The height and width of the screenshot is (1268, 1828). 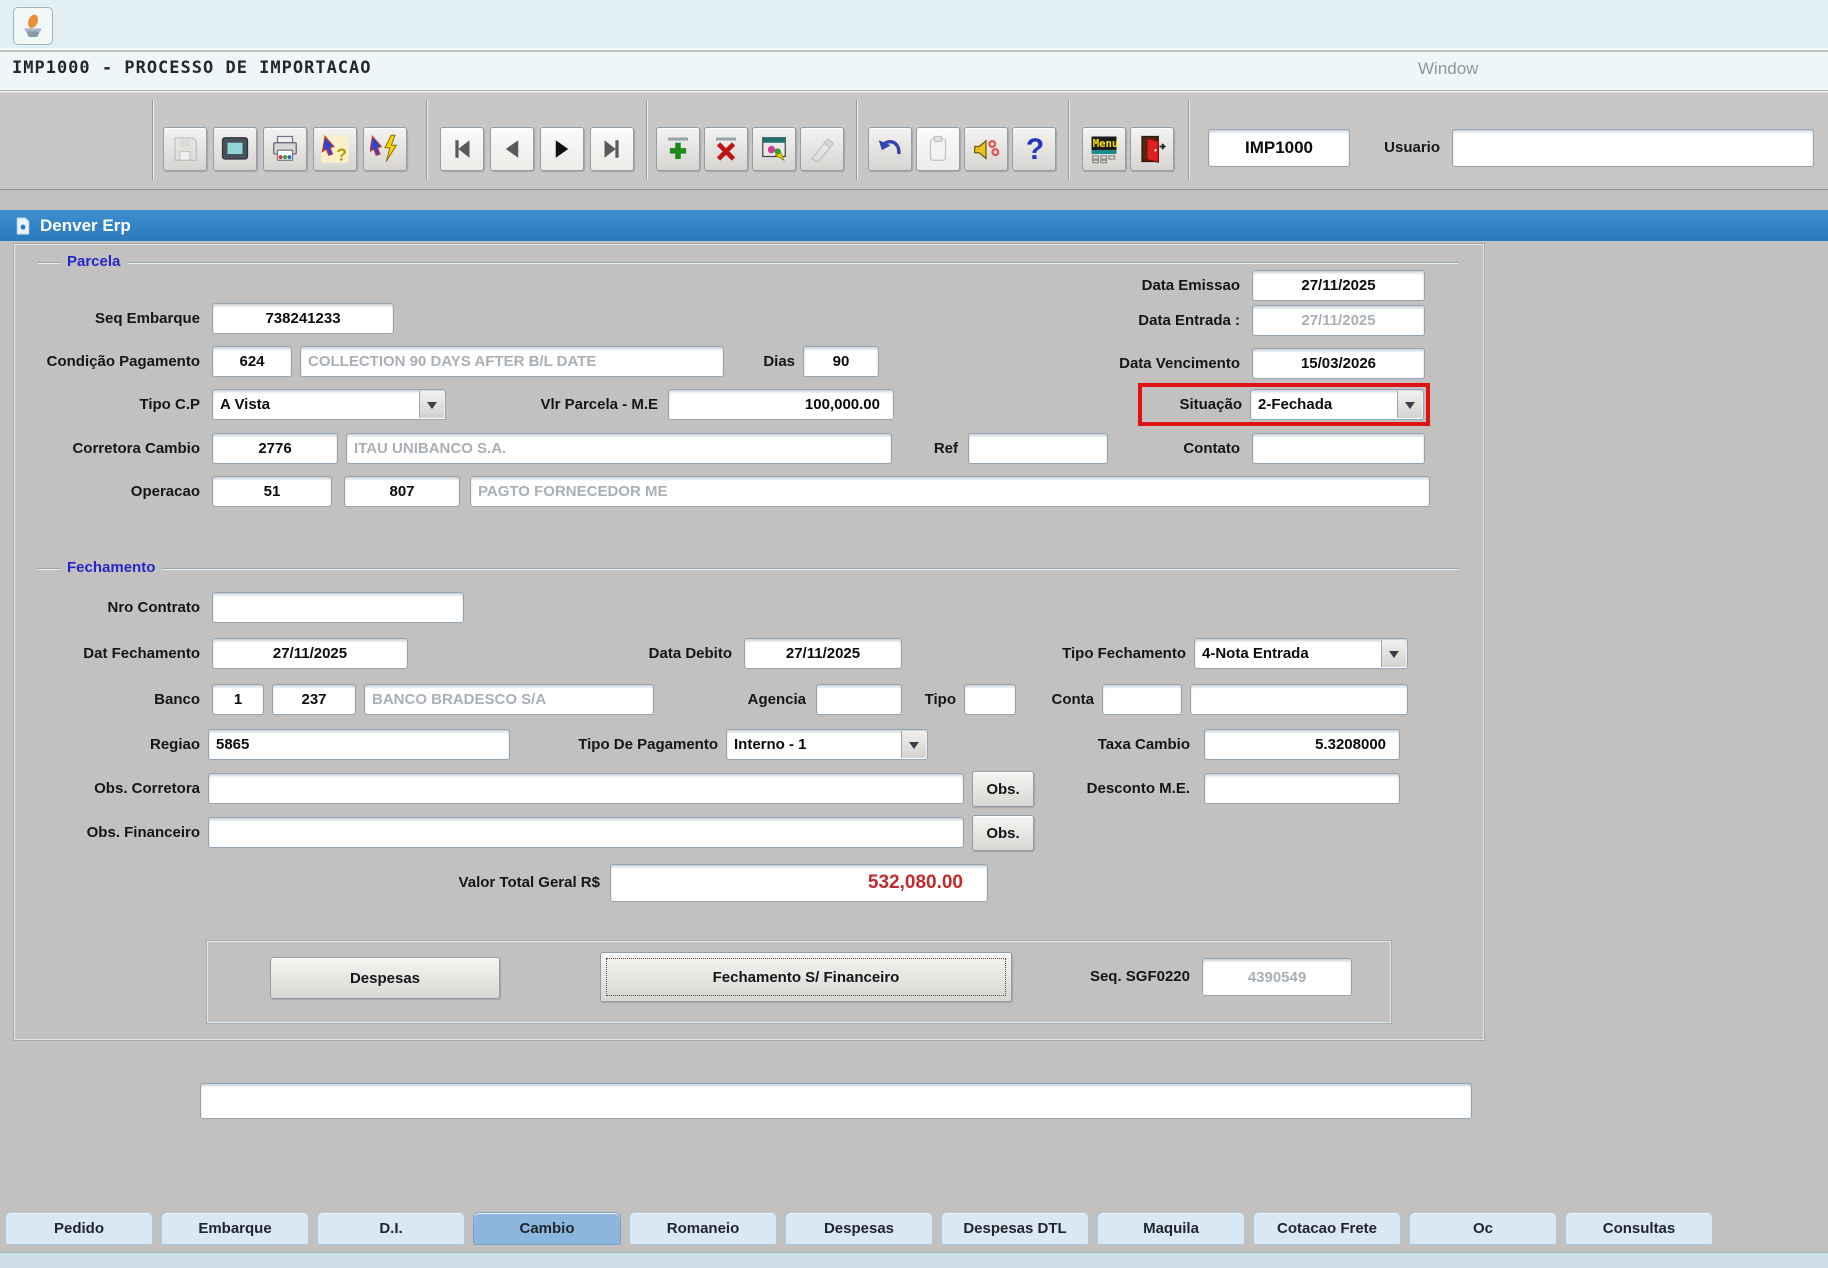 I want to click on tipo-conta-field, so click(x=990, y=699).